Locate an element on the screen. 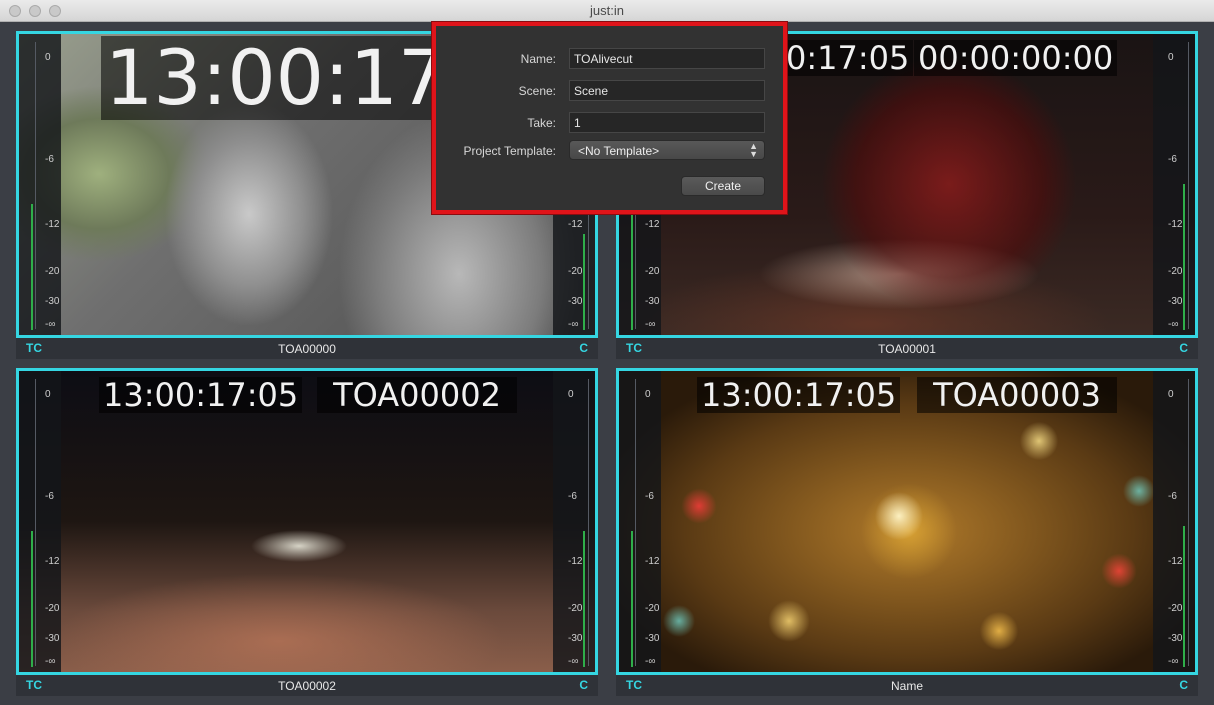  scene-field: Scene is located at coordinates (667, 90).